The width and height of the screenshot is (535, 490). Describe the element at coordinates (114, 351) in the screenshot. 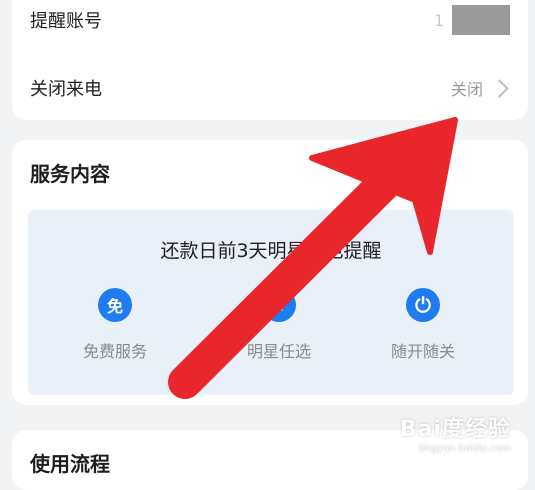

I see `feature-label: 免费服务` at that location.